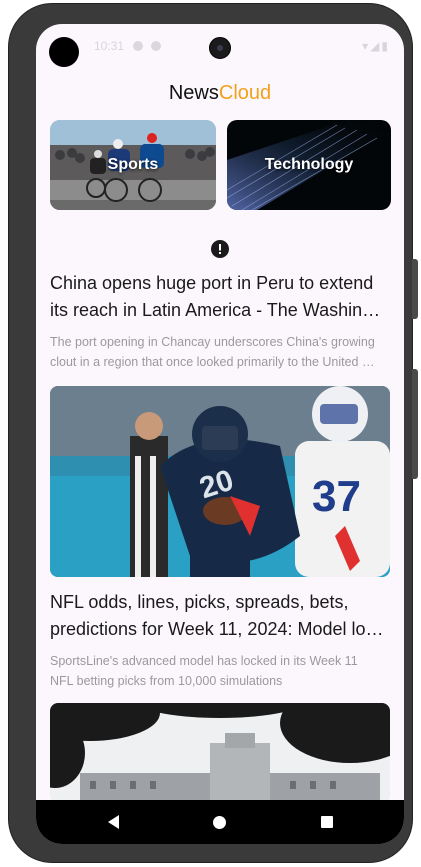 Image resolution: width=421 pixels, height=867 pixels. I want to click on article-image, so click(220, 753).